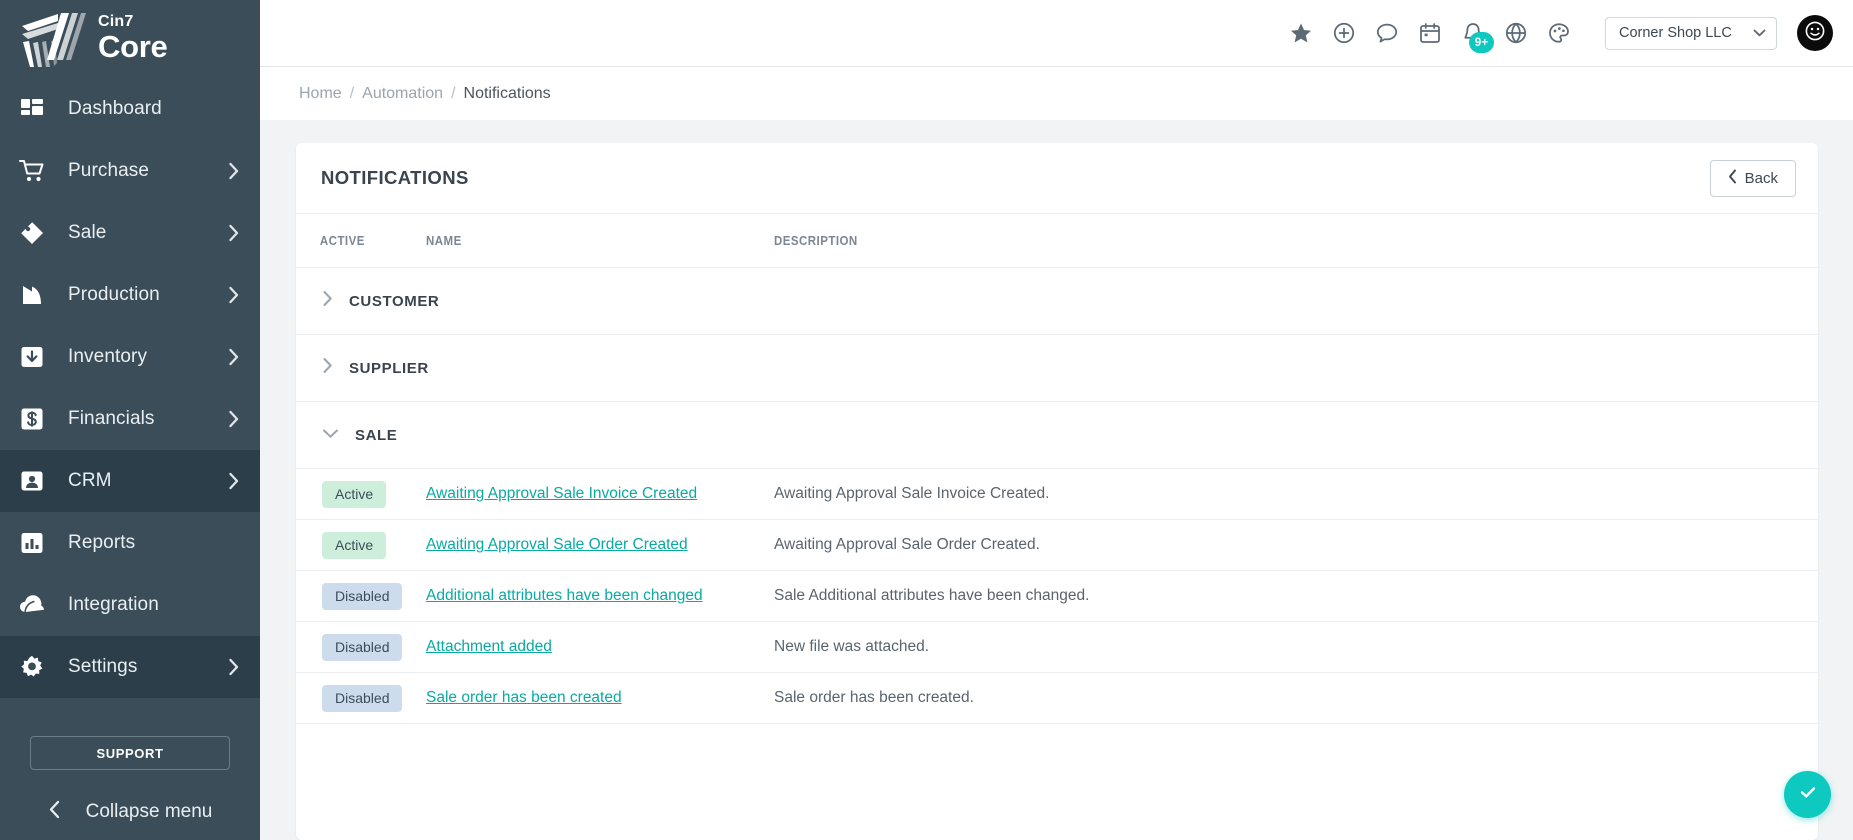  What do you see at coordinates (1344, 33) in the screenshot?
I see `plus-circle-icon` at bounding box center [1344, 33].